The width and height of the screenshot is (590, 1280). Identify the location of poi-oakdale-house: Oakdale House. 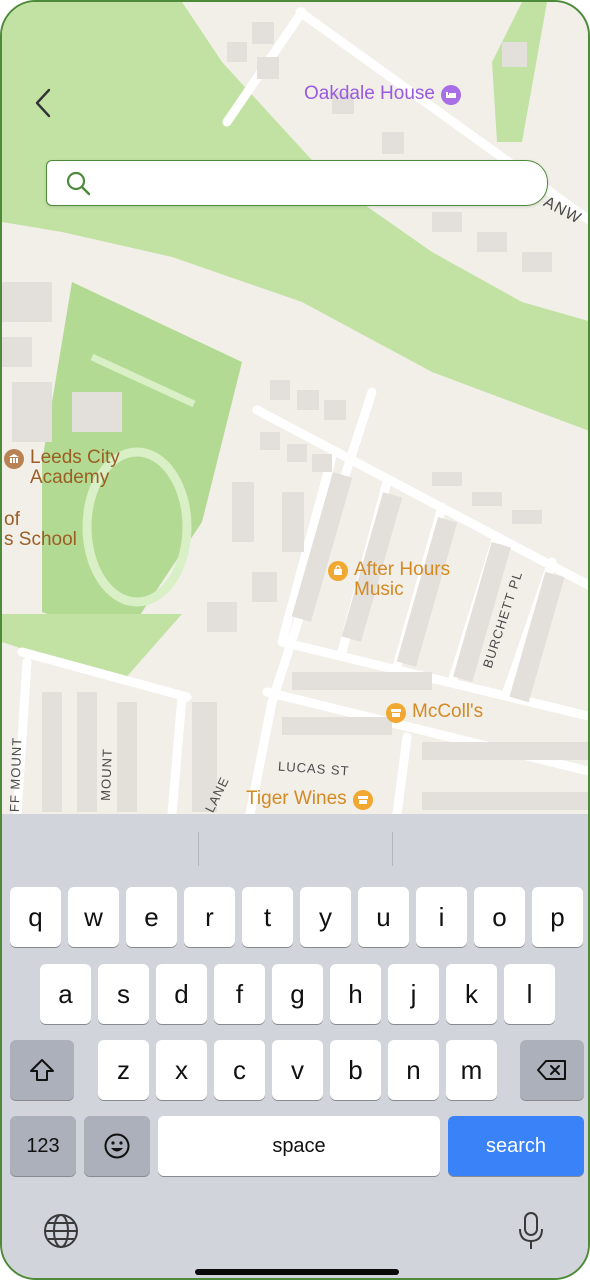
(382, 94).